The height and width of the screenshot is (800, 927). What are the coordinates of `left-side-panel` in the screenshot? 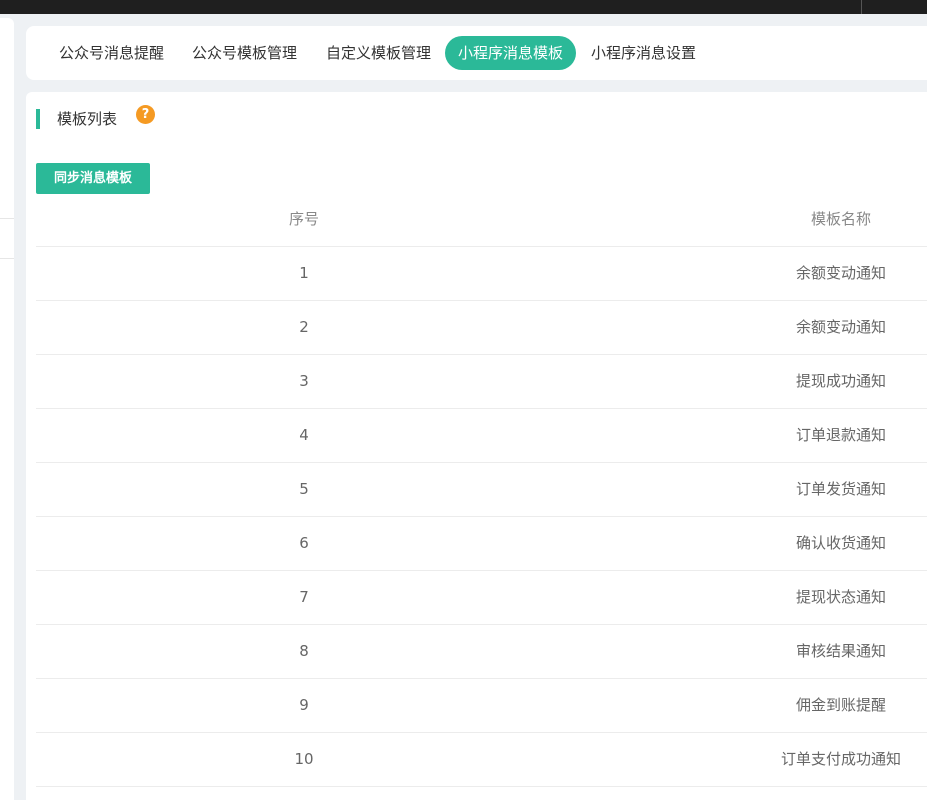 It's located at (7, 409).